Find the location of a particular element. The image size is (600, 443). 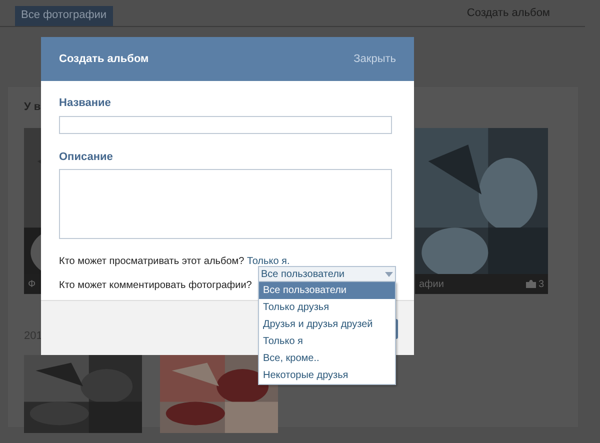

view-question: Кто может просматривать этот альбом? is located at coordinates (151, 261).